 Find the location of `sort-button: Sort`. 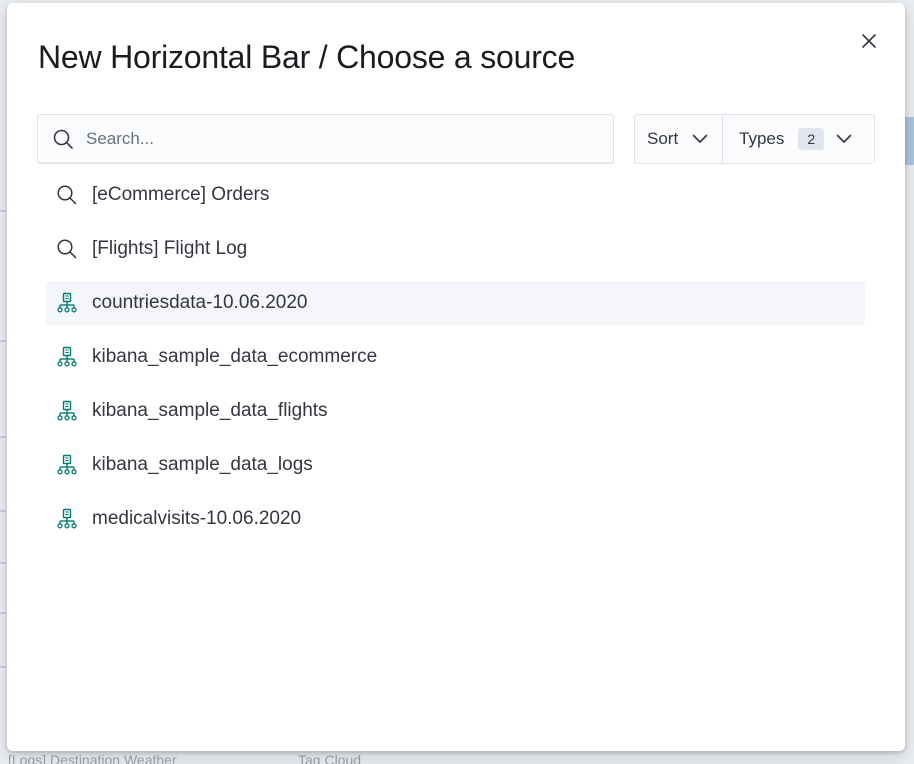

sort-button: Sort is located at coordinates (679, 139).